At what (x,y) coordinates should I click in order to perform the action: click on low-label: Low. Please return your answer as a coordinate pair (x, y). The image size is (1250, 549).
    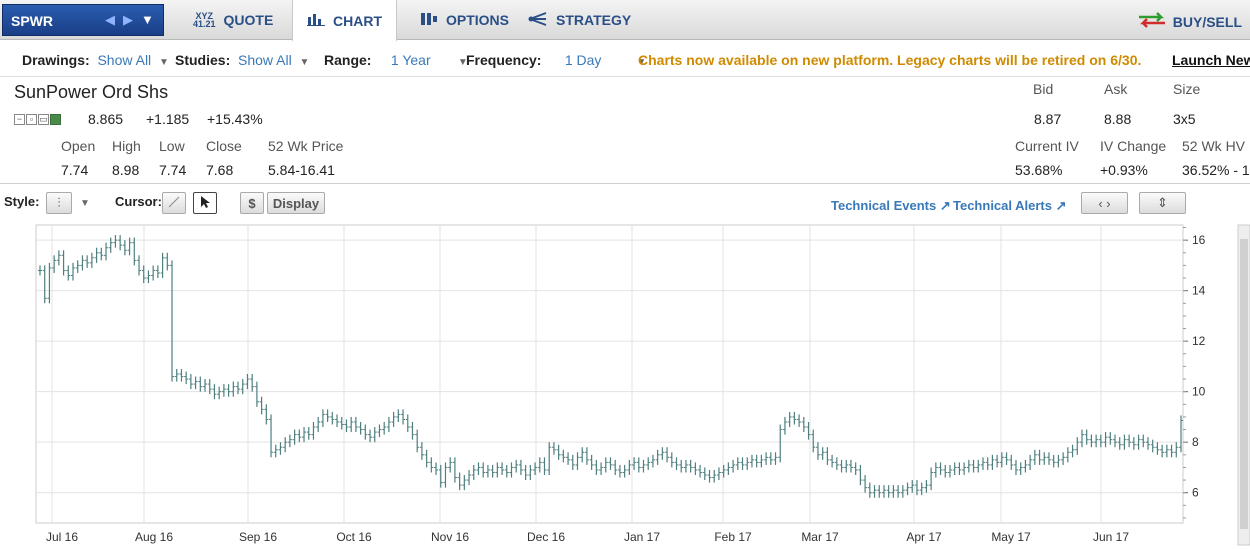
    Looking at the image, I should click on (172, 146).